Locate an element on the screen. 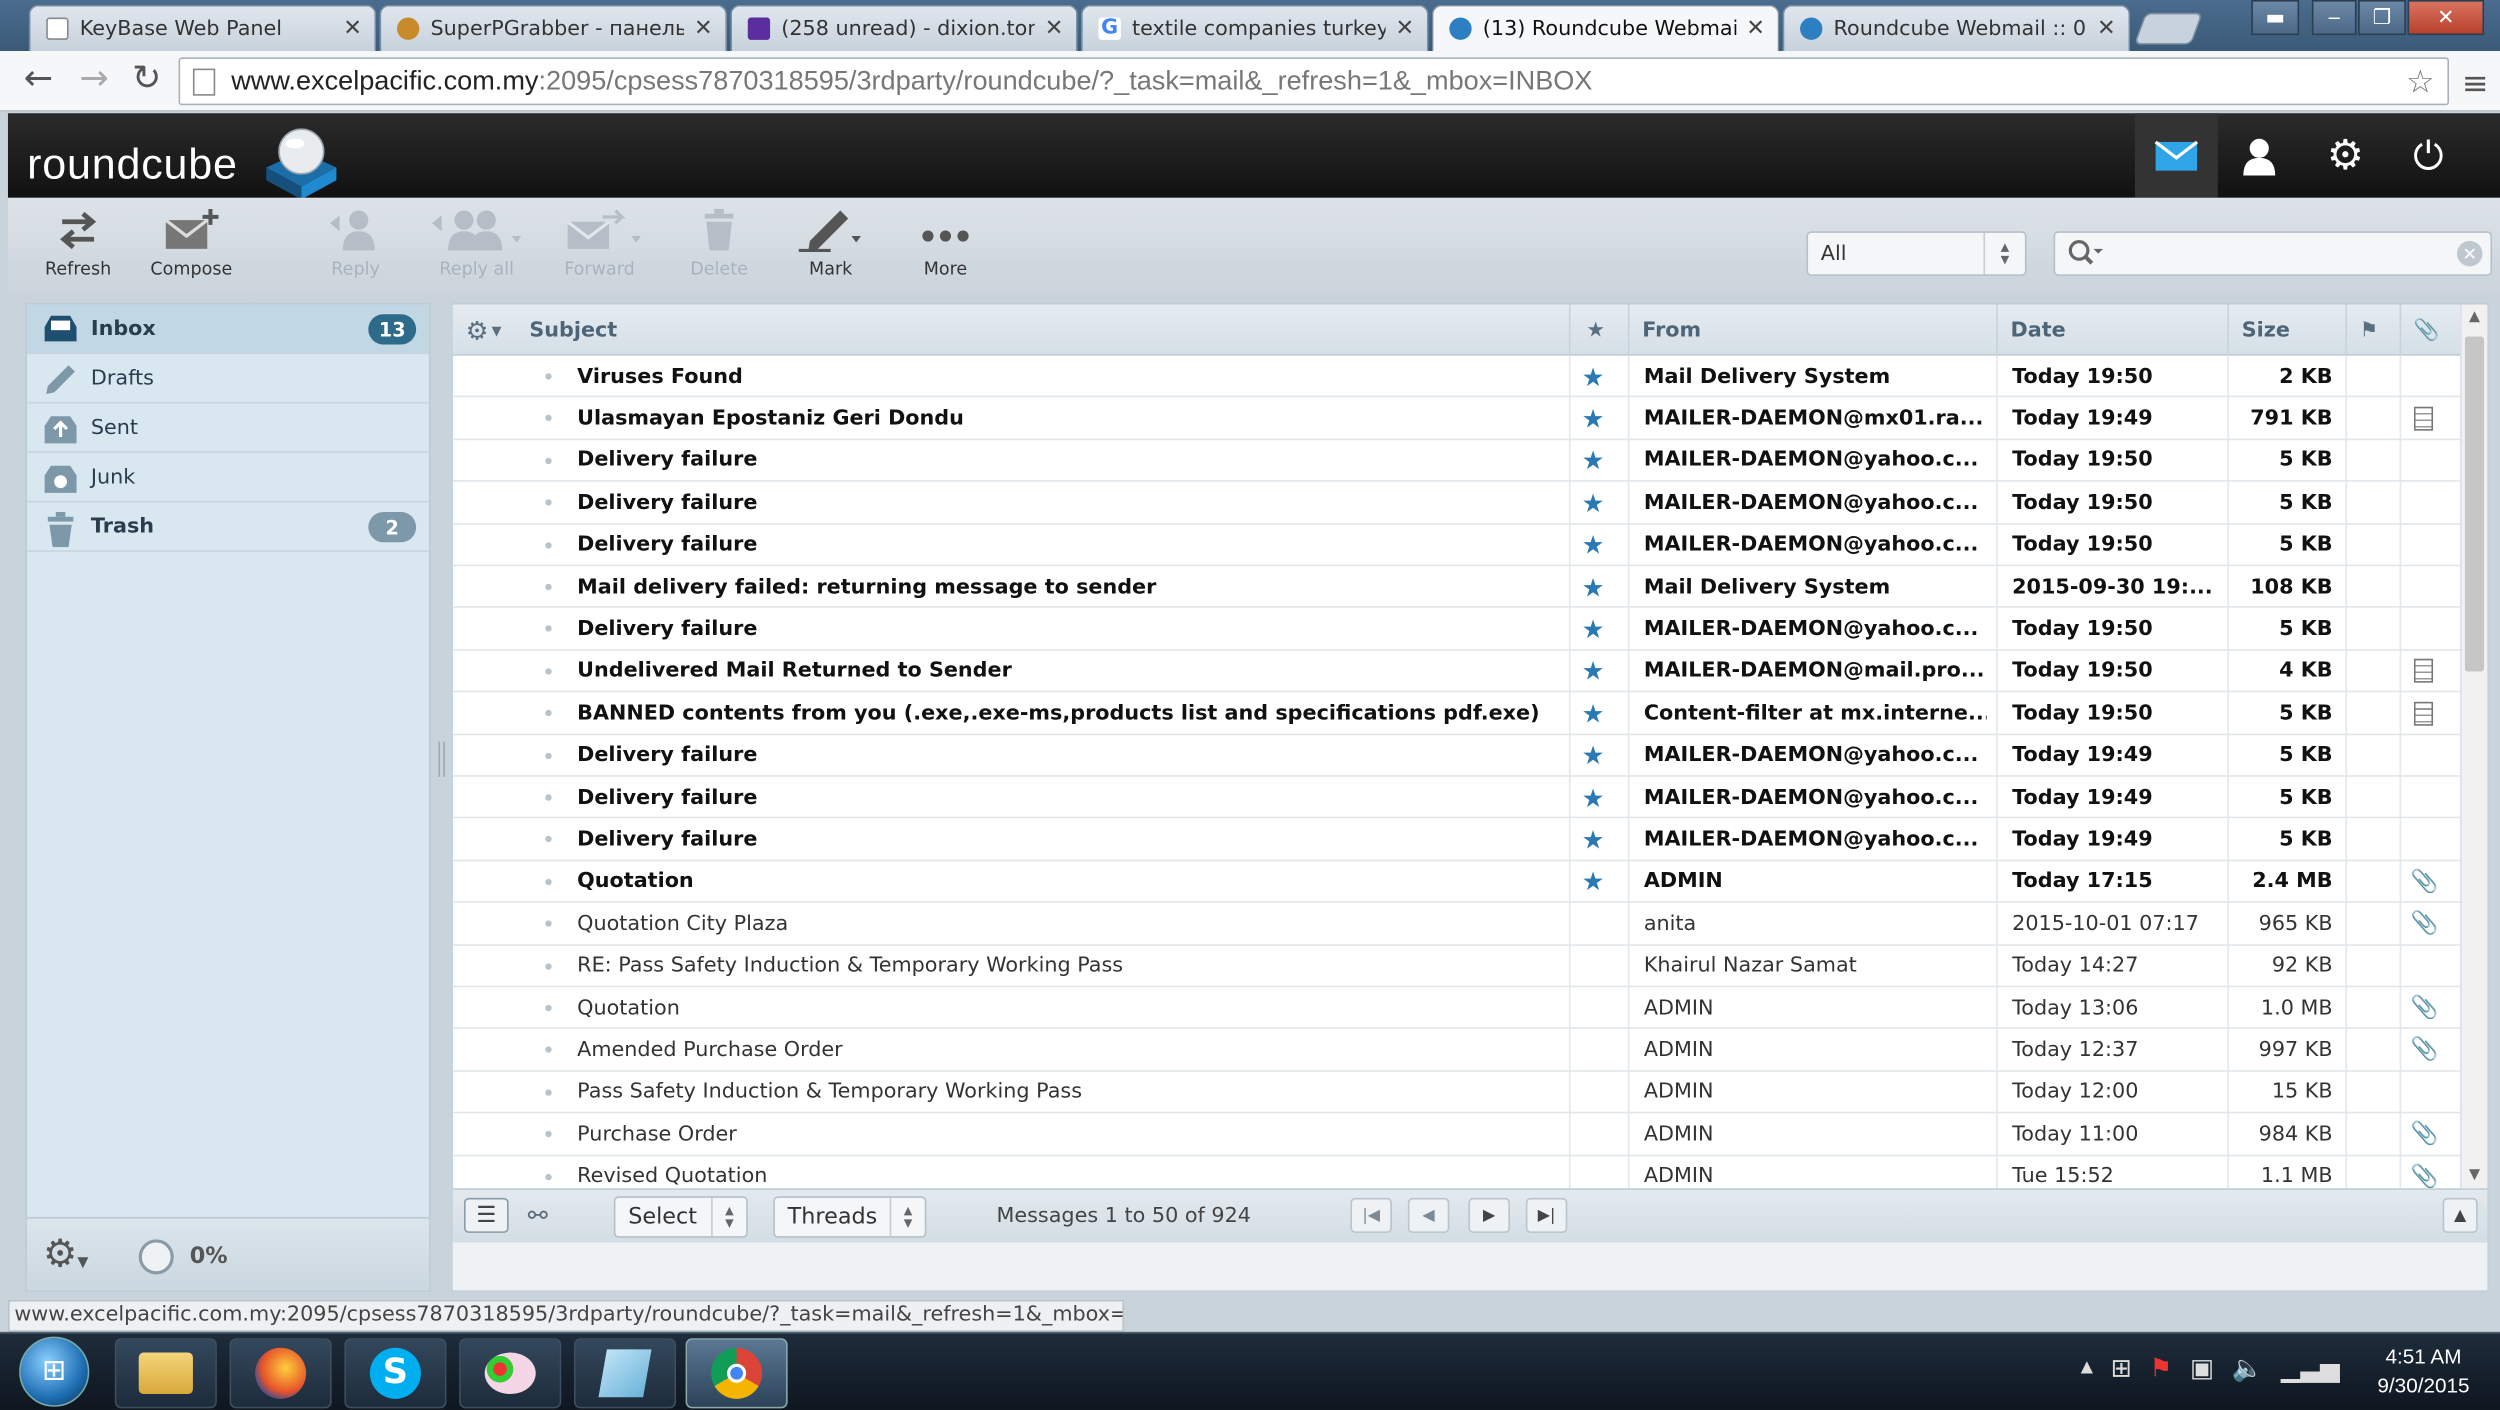 This screenshot has height=1410, width=2500. maximize-button: ❐ is located at coordinates (2382, 18).